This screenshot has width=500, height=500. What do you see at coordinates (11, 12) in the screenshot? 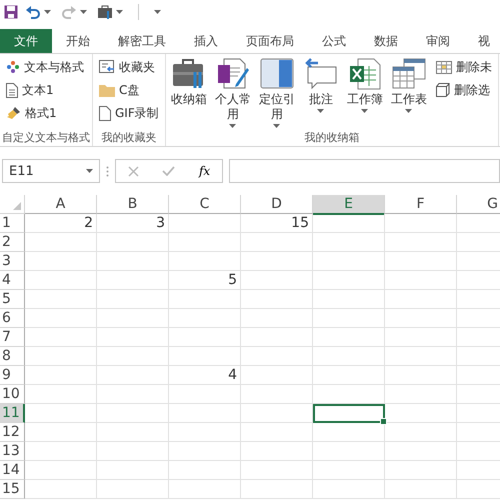
I see `save-icon` at bounding box center [11, 12].